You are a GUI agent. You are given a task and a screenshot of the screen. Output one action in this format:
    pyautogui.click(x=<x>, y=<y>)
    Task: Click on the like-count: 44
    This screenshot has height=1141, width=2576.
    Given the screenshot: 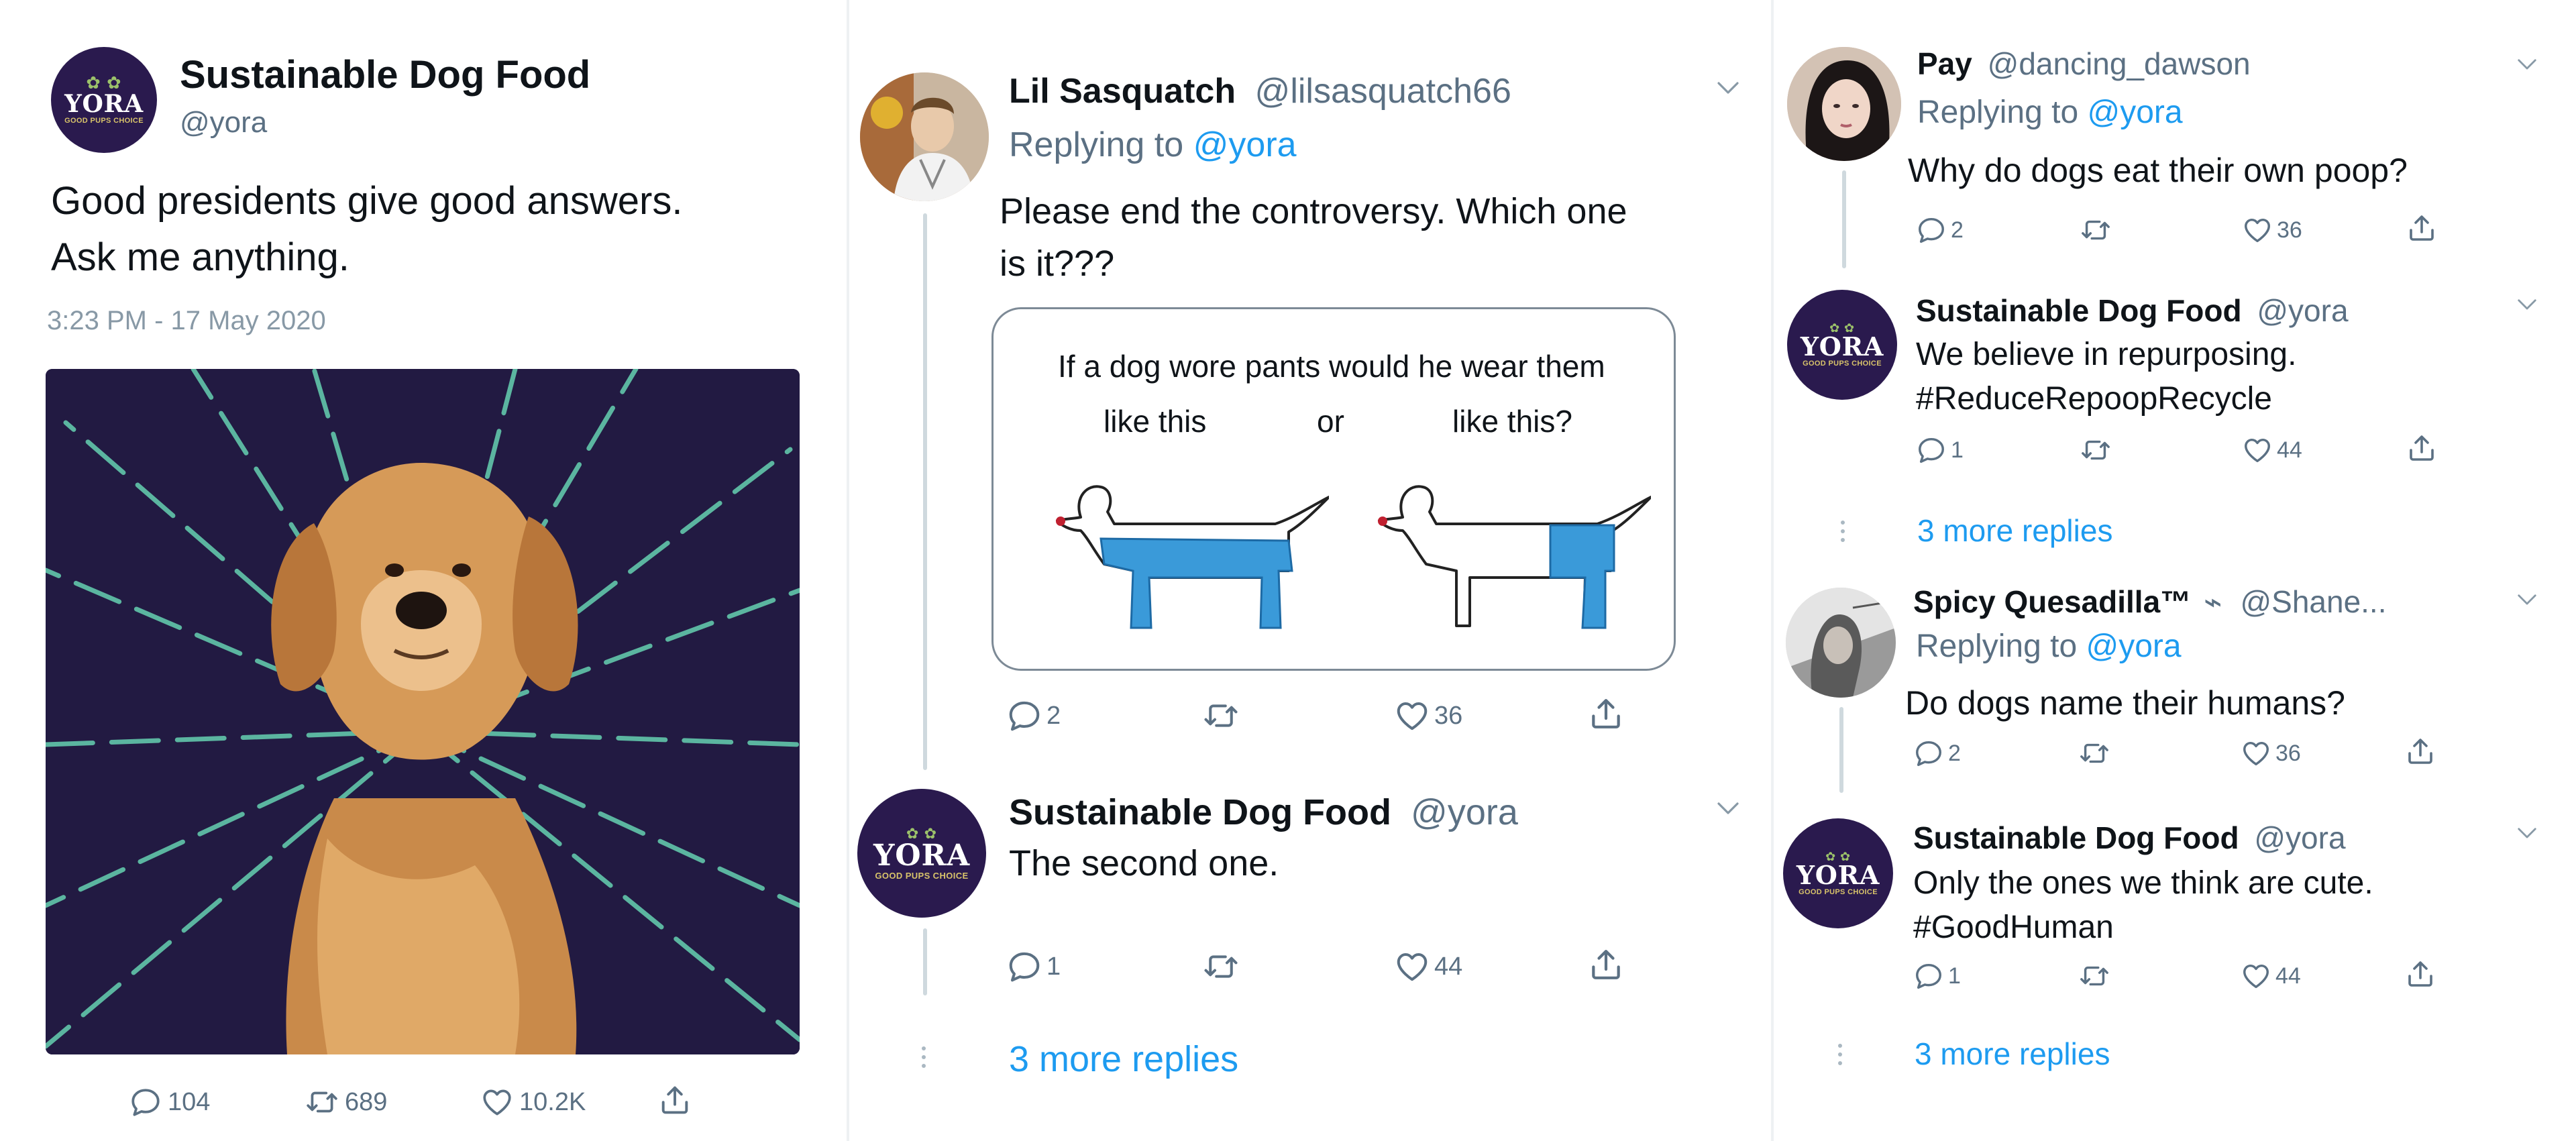 What is the action you would take?
    pyautogui.click(x=2289, y=450)
    